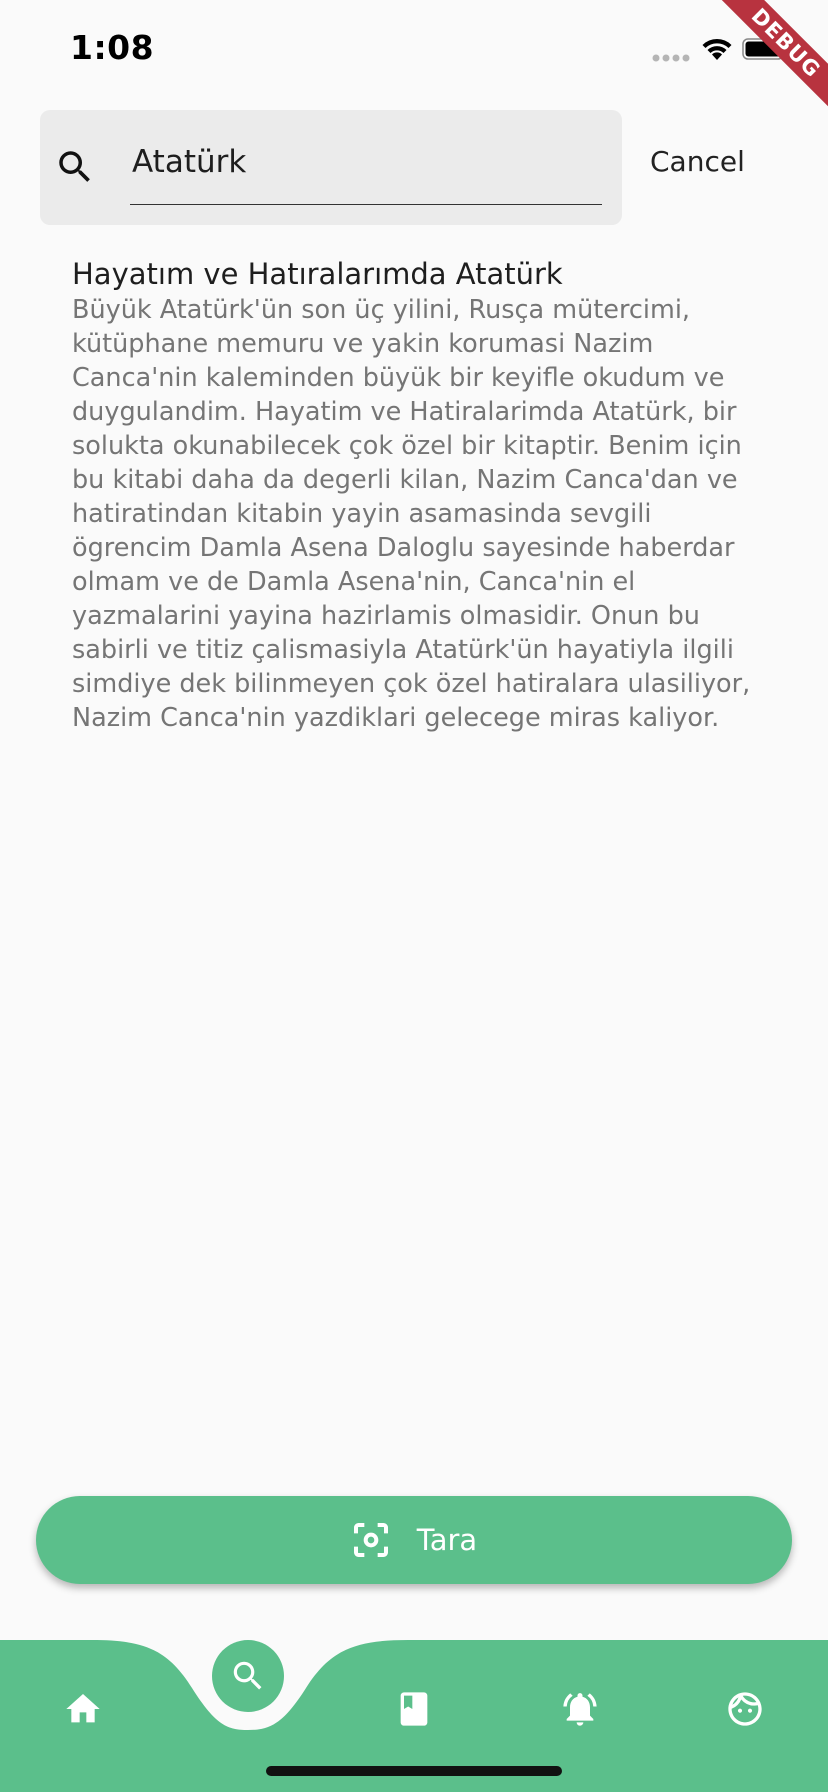 The width and height of the screenshot is (828, 1792). I want to click on search-bar, so click(331, 167).